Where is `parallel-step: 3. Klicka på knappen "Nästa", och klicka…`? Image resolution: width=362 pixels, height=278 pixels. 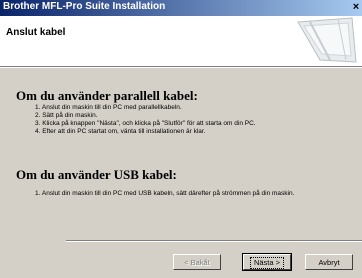 parallel-step: 3. Klicka på knappen "Nästa", och klicka… is located at coordinates (145, 123).